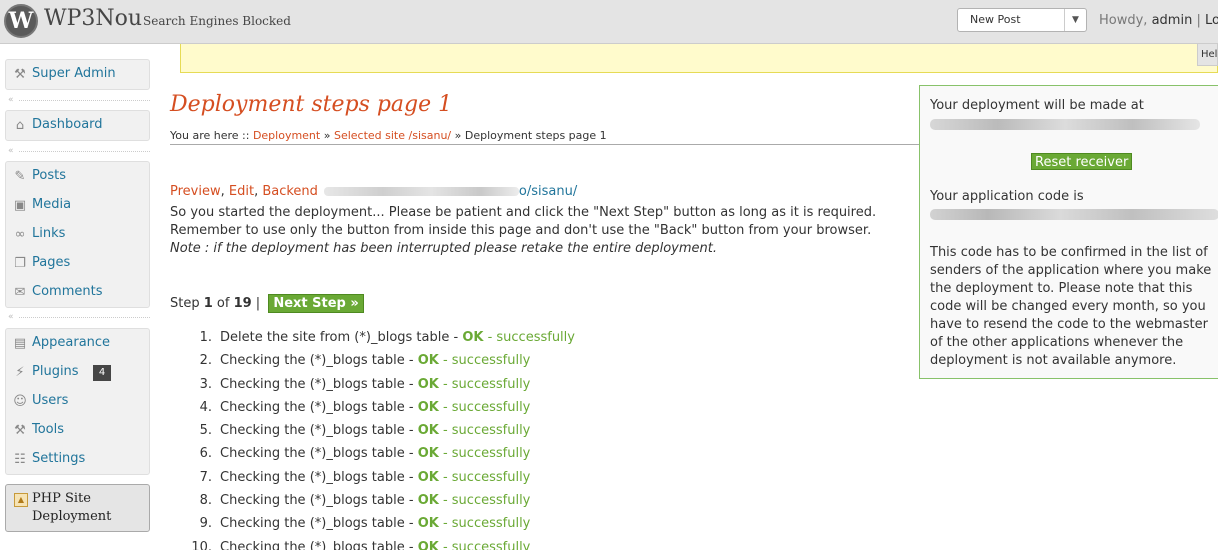 This screenshot has width=1218, height=550. Describe the element at coordinates (392, 135) in the screenshot. I see `breadcrumb-link-selected-site: Selected site /sisanu/` at that location.